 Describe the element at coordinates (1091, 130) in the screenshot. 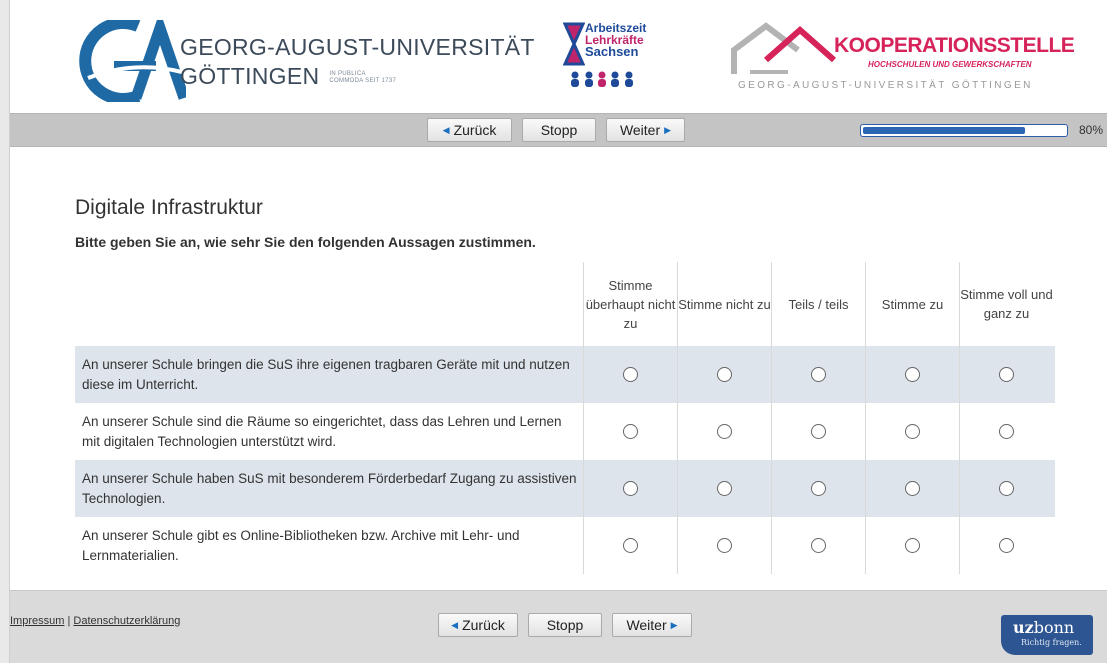

I see `progress-percentage: 80%` at that location.